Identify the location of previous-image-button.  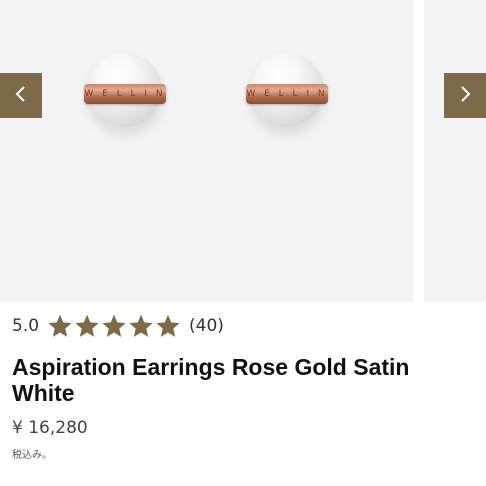
(21, 95).